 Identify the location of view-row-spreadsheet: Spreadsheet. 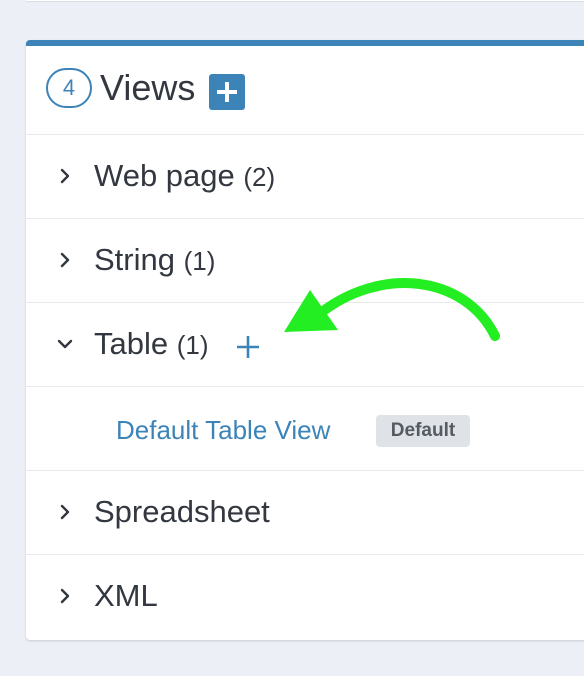
(305, 513).